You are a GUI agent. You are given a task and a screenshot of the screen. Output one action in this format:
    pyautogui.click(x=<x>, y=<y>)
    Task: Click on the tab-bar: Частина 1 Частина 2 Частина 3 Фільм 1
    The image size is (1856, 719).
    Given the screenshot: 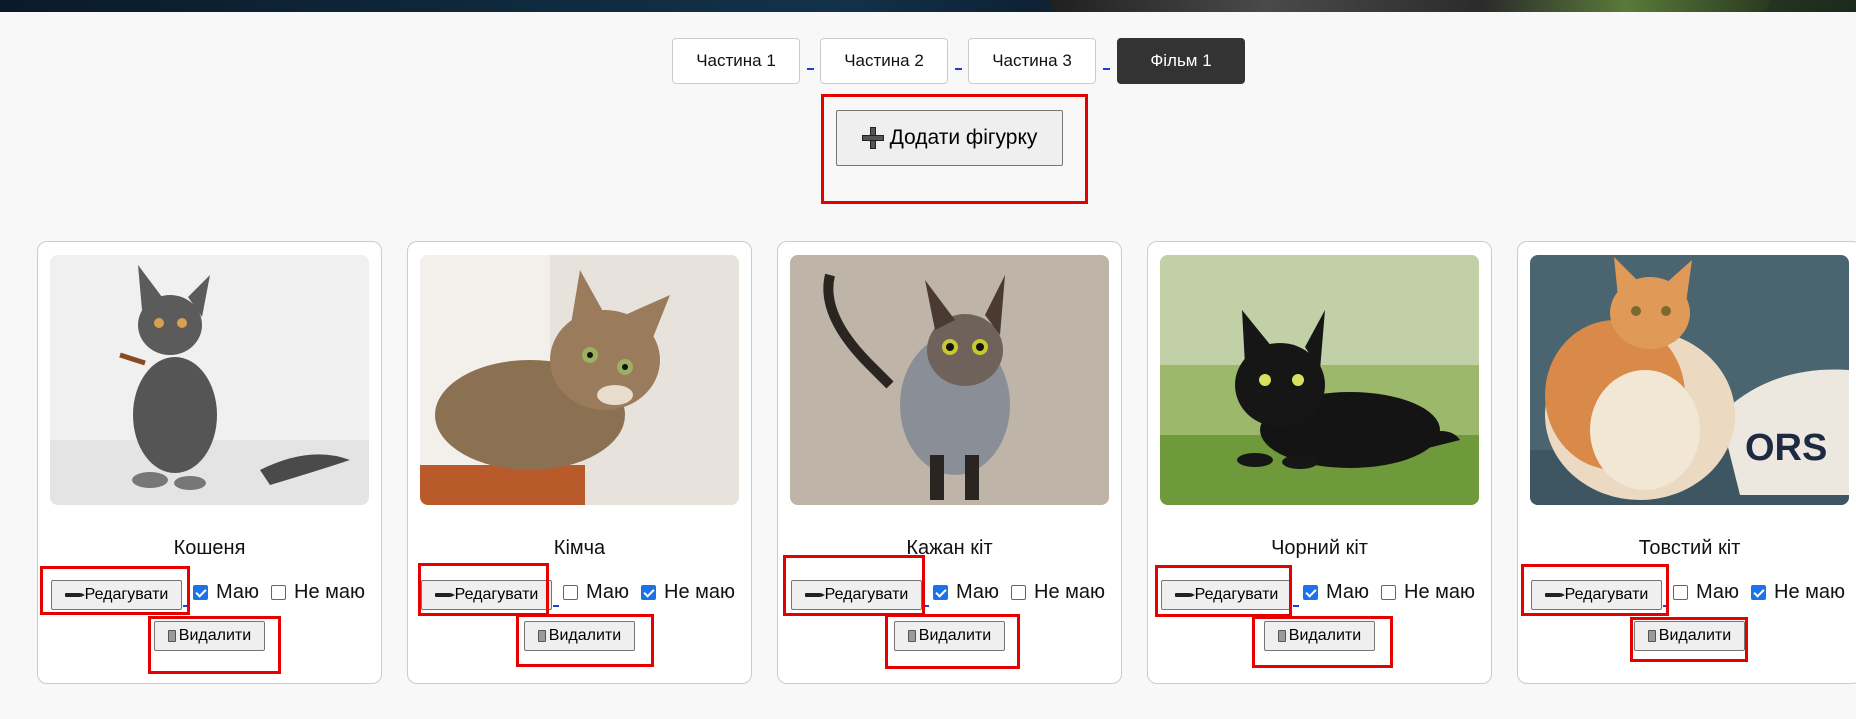 What is the action you would take?
    pyautogui.click(x=928, y=62)
    